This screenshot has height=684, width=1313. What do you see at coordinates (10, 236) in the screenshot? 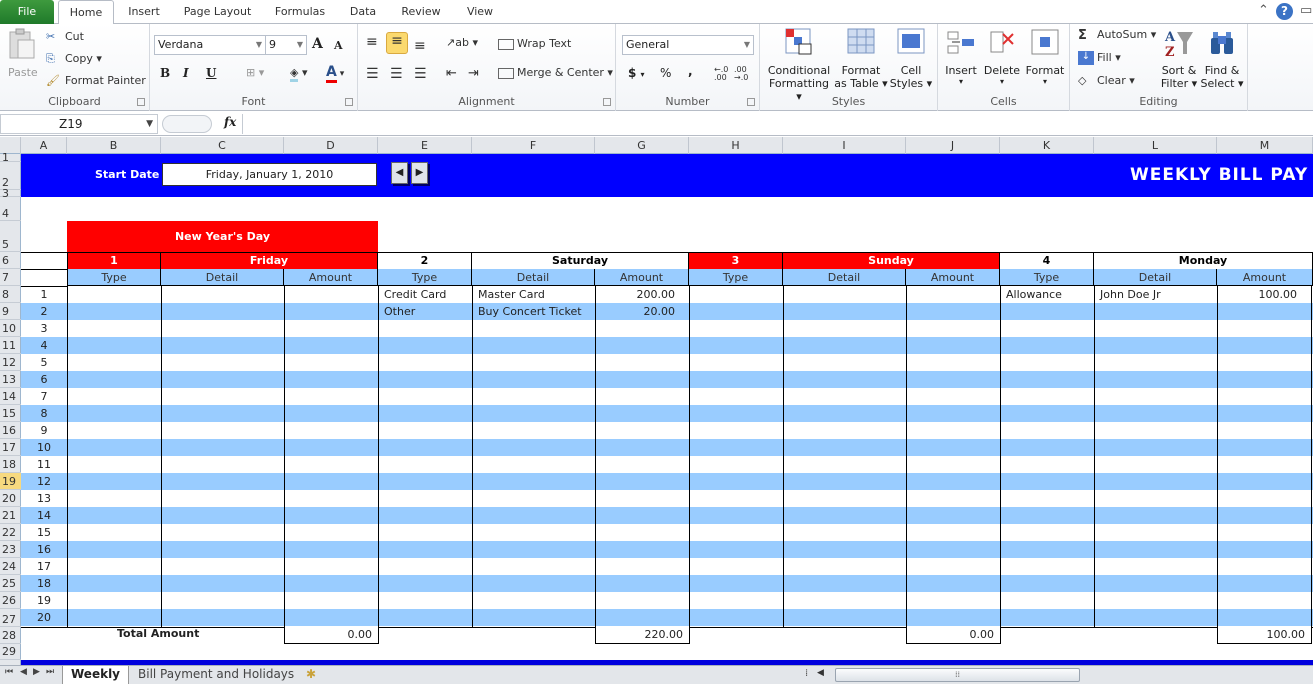
I see `row-header-5: 5` at bounding box center [10, 236].